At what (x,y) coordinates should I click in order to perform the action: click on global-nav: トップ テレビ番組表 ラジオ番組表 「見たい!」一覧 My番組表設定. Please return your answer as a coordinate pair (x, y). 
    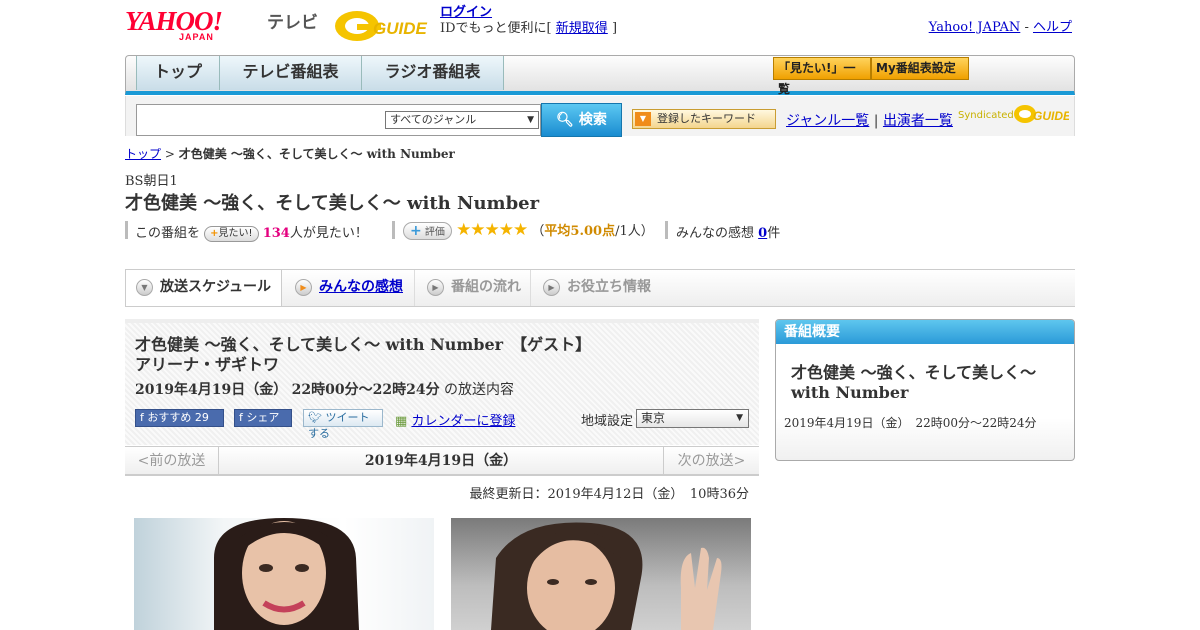
    Looking at the image, I should click on (600, 75).